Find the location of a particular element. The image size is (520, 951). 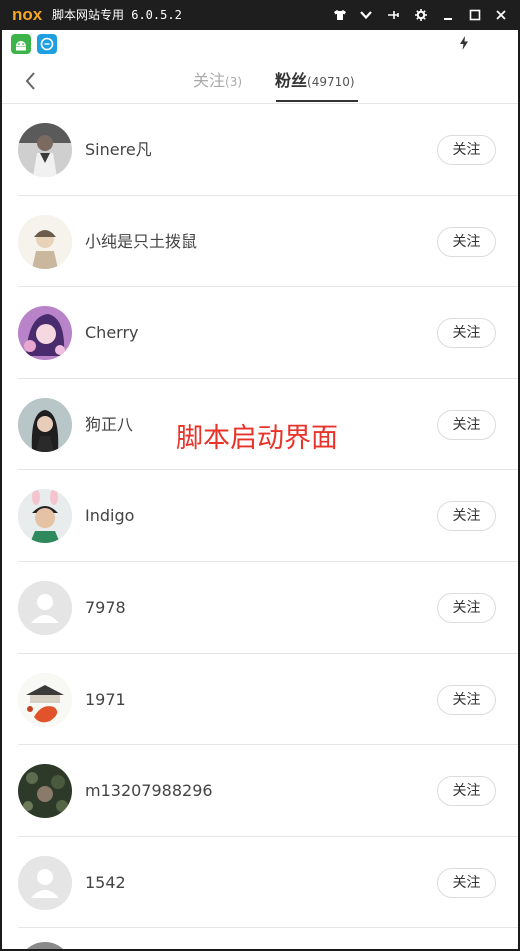

user-name: 1542 is located at coordinates (105, 882).